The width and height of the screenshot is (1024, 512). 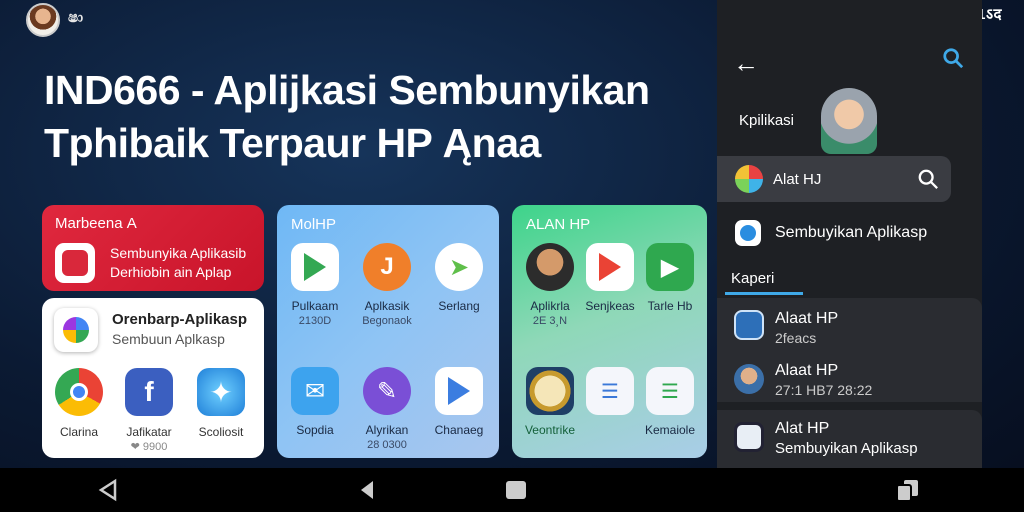 What do you see at coordinates (43, 20) in the screenshot?
I see `profile-avatar` at bounding box center [43, 20].